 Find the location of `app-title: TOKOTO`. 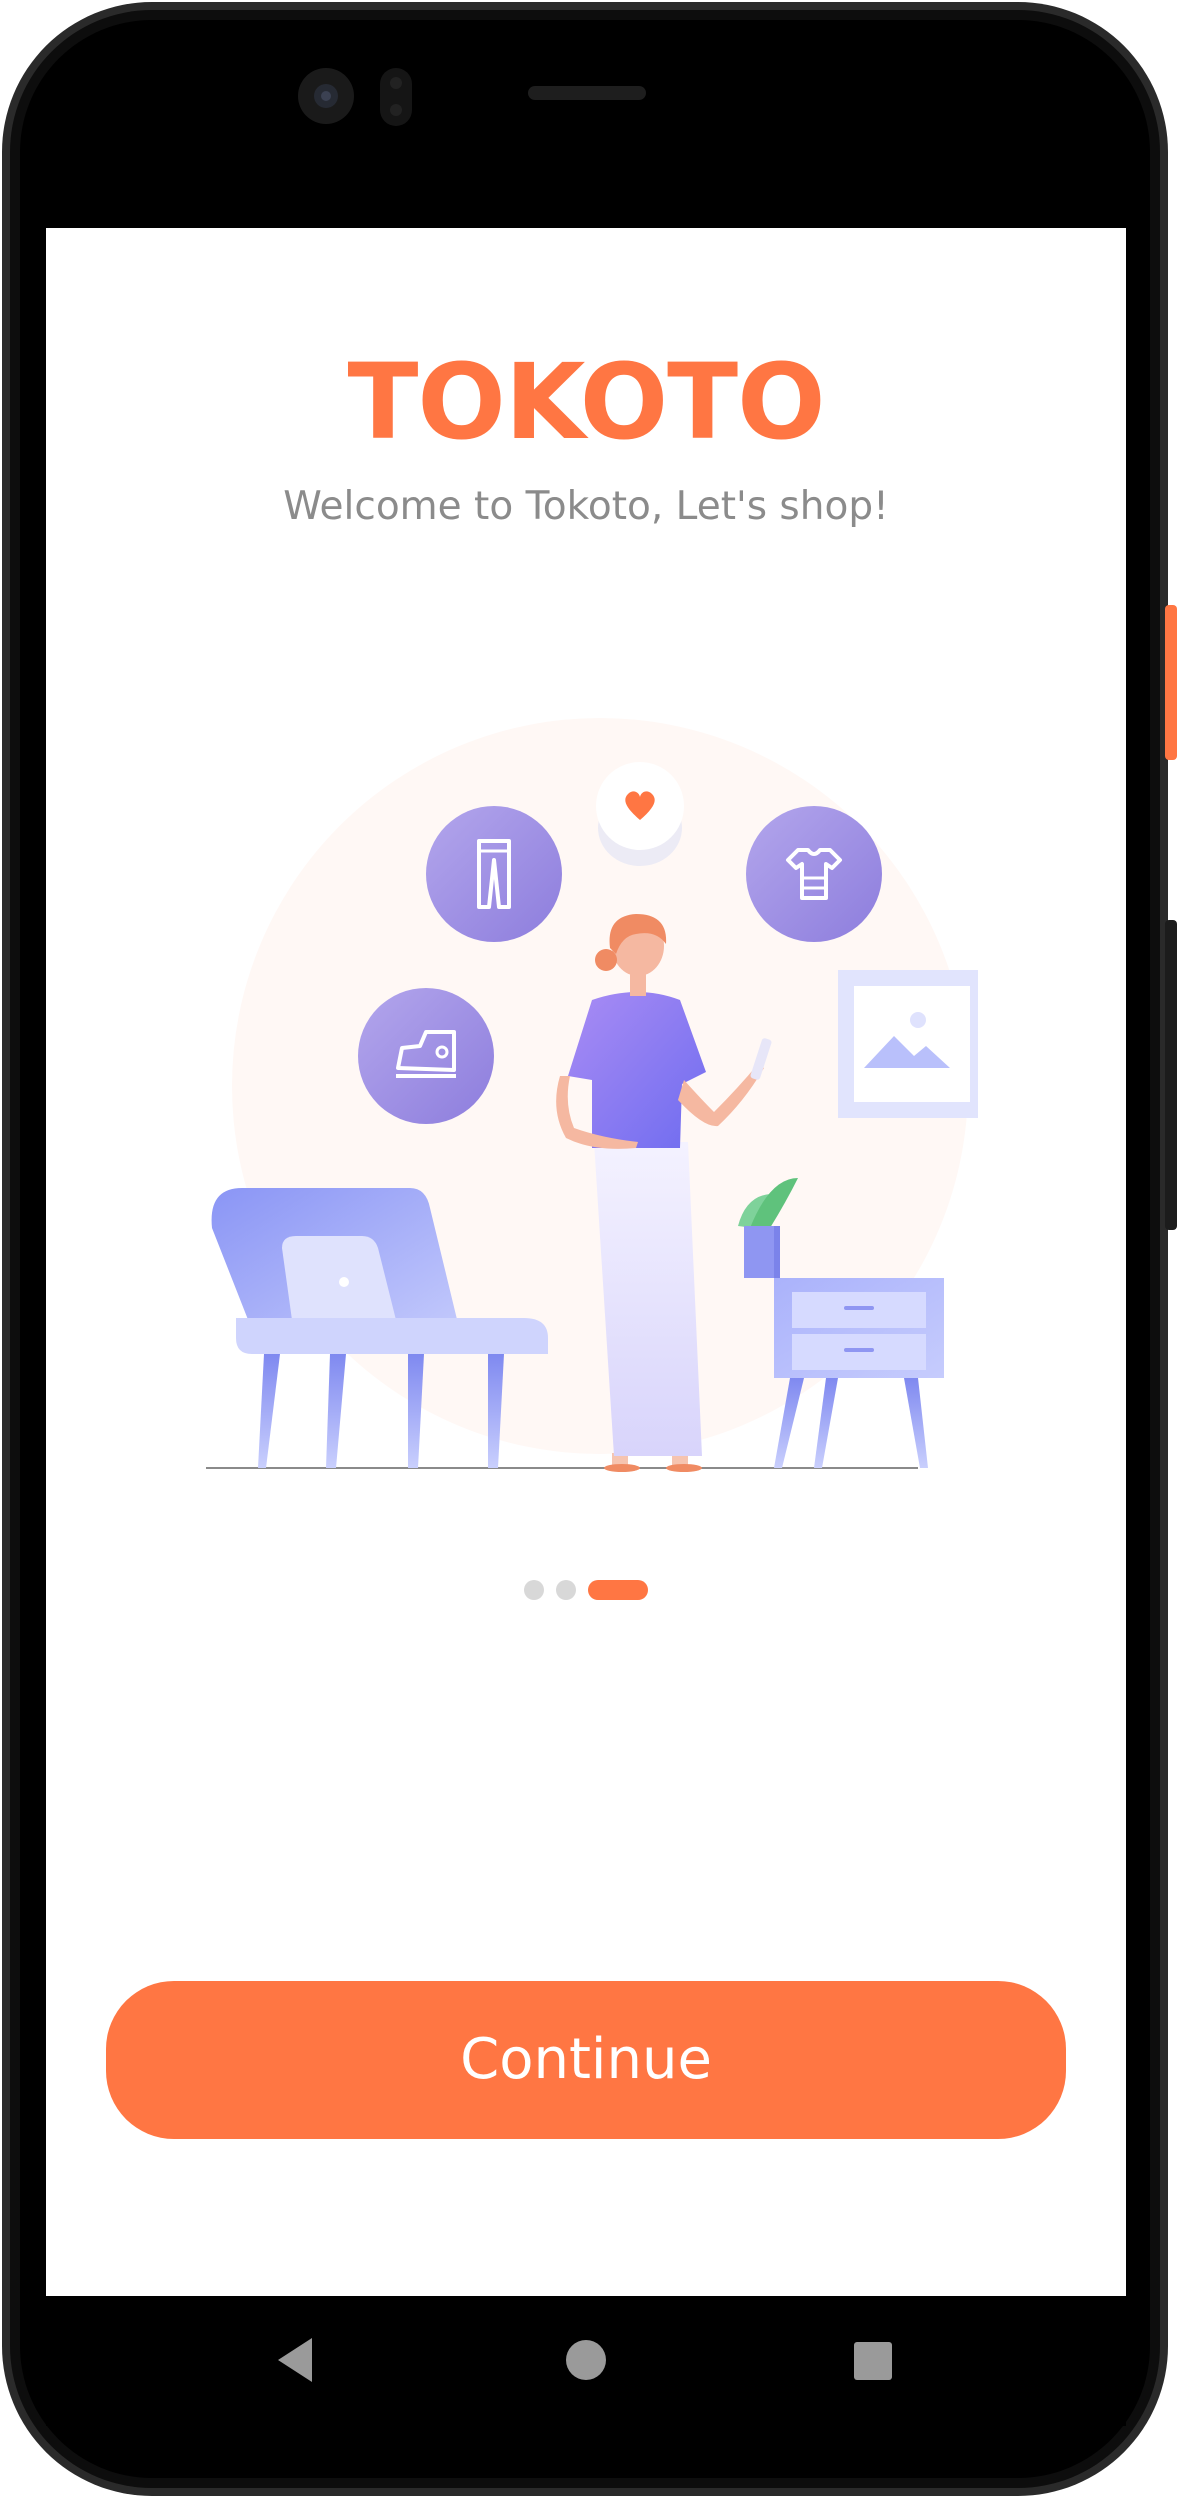

app-title: TOKOTO is located at coordinates (586, 402).